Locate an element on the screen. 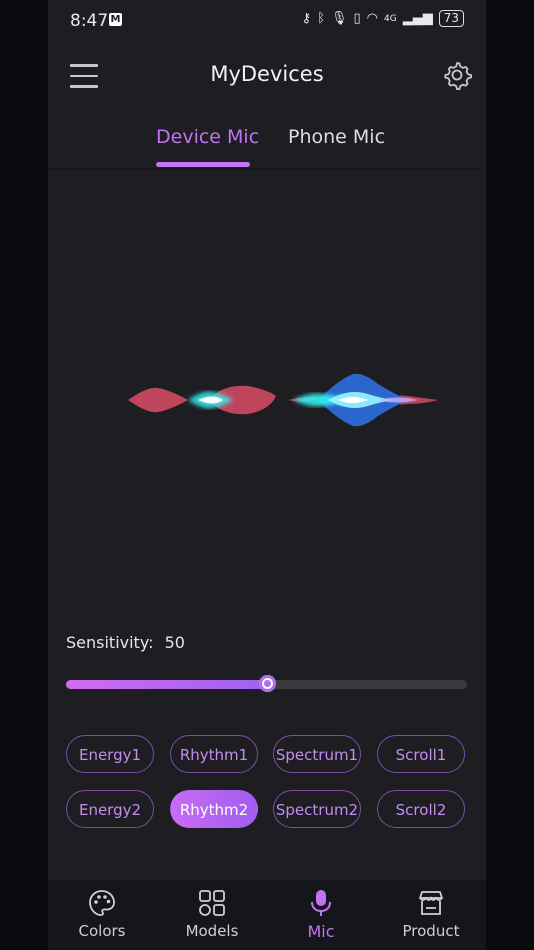 The image size is (534, 950). mode-chip-spectrum1: Spectrum1 is located at coordinates (317, 754).